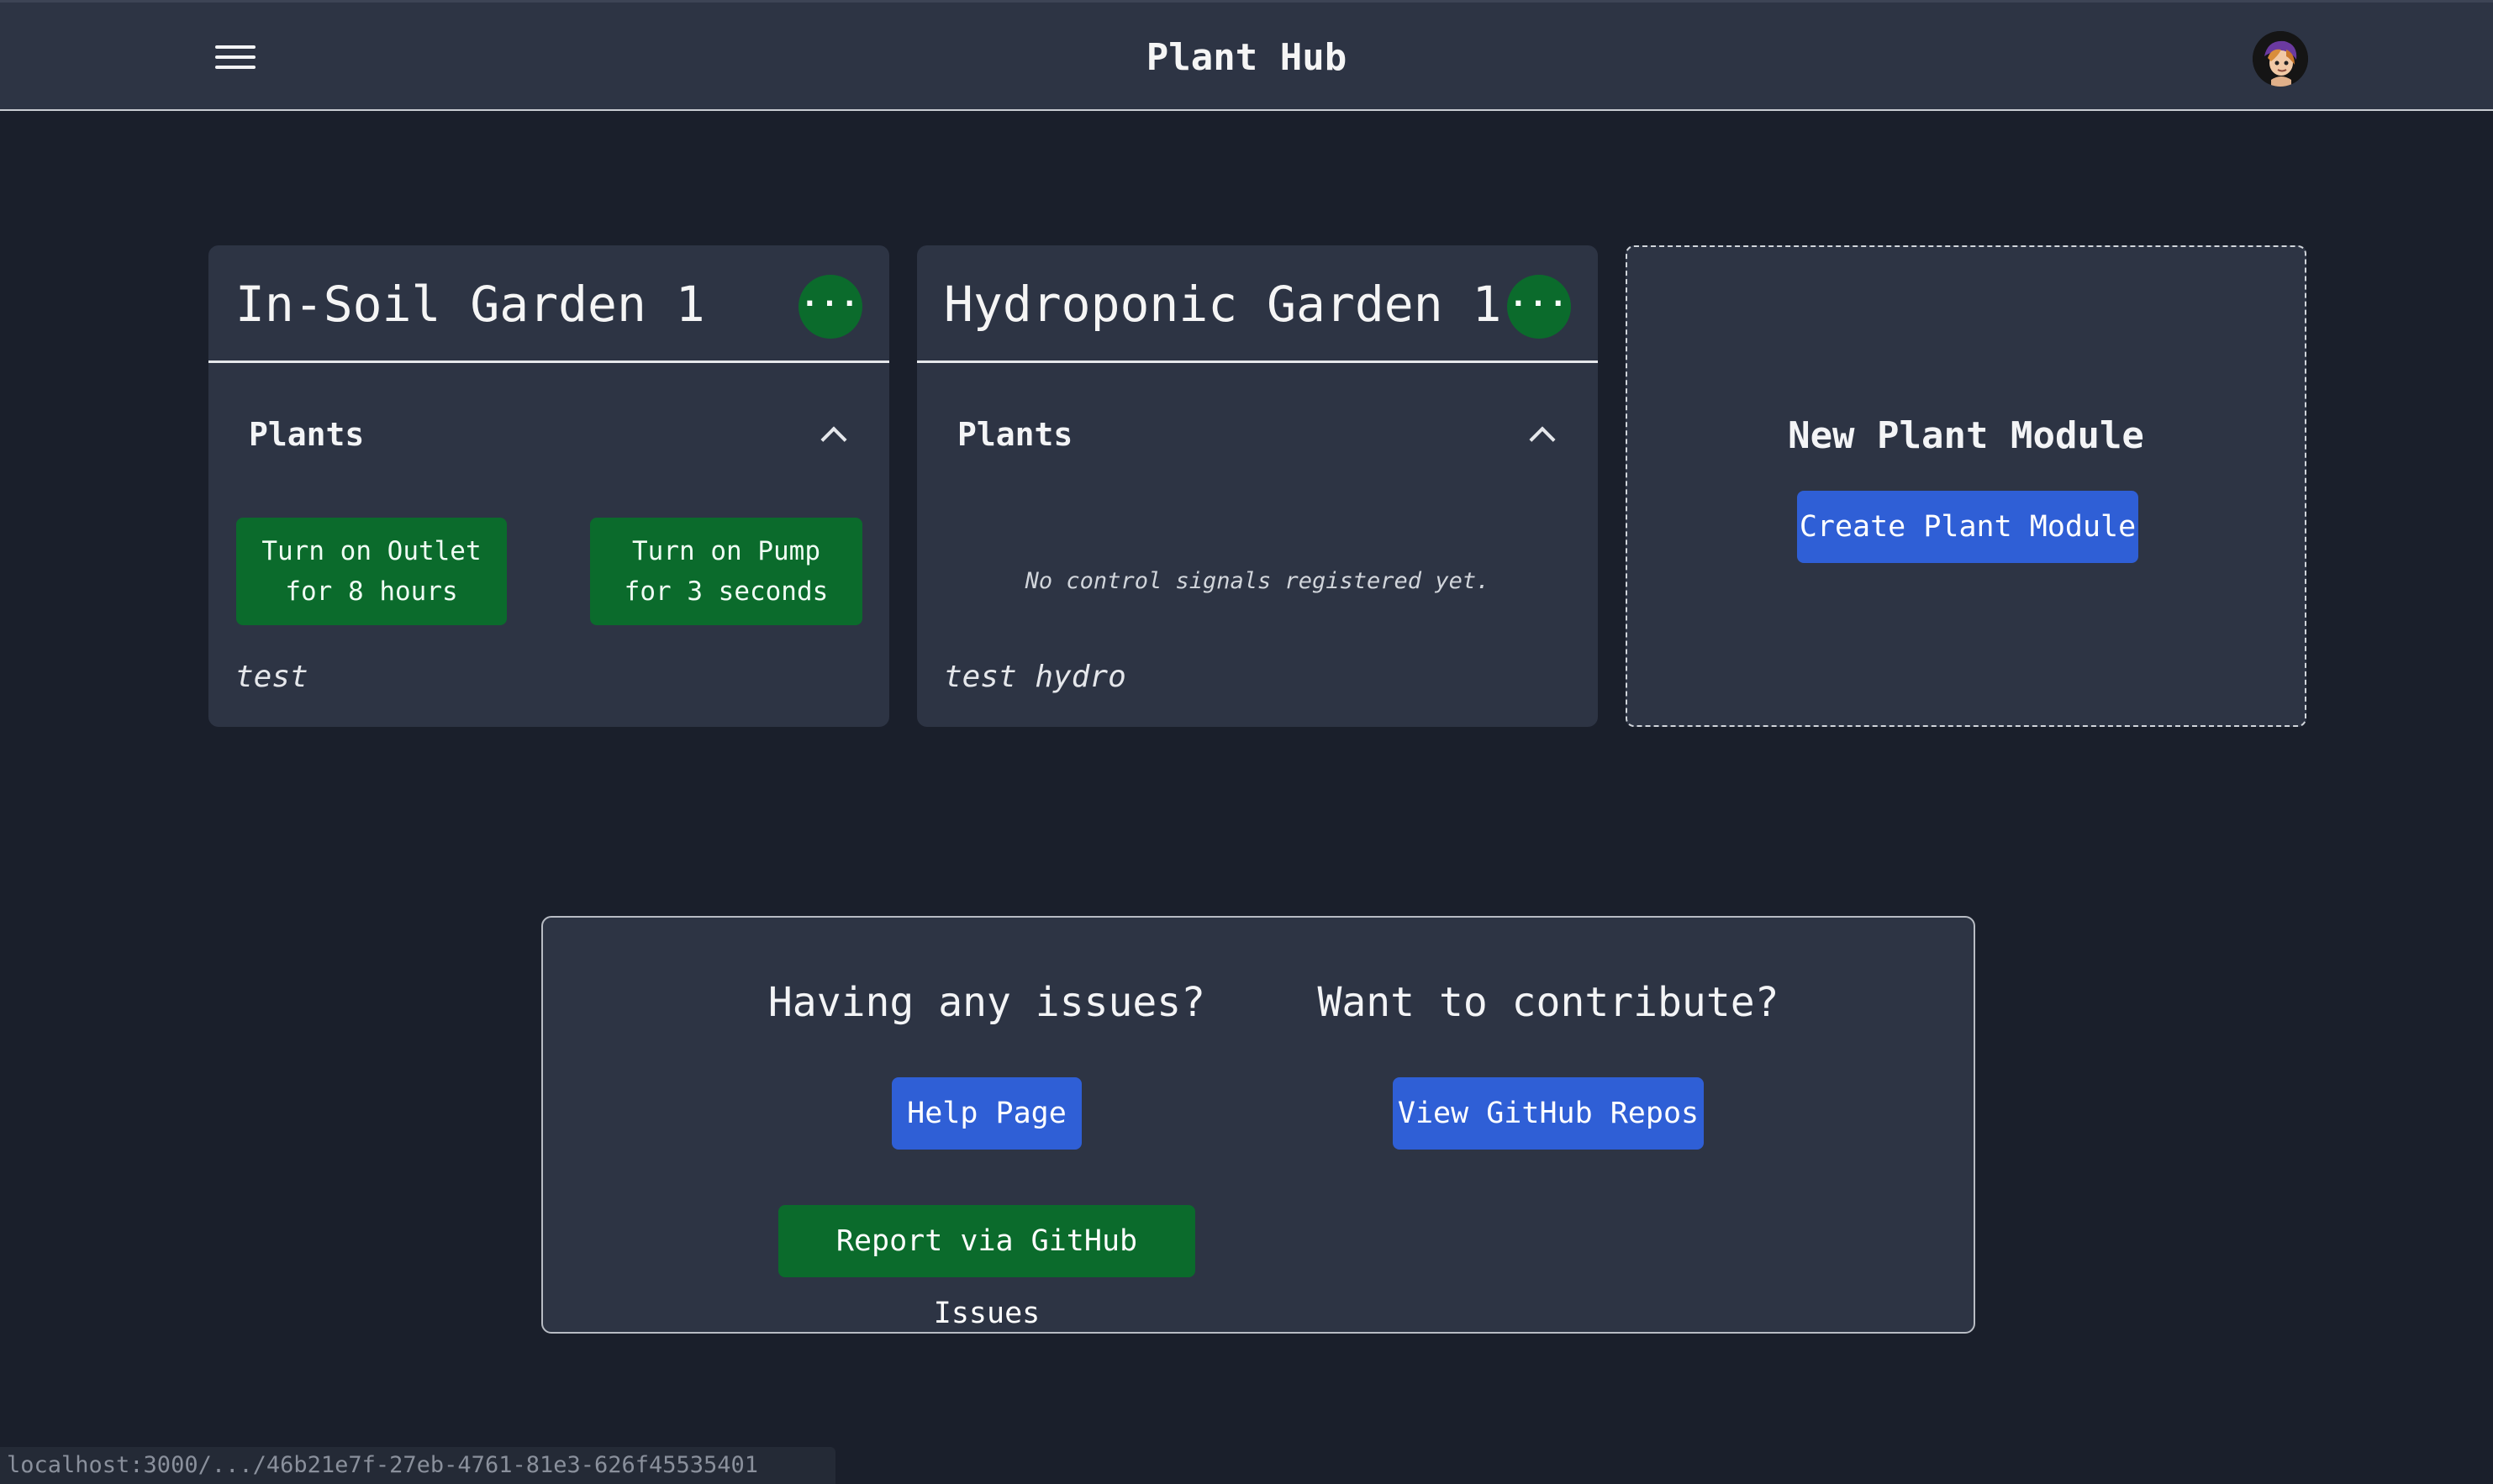 This screenshot has height=1484, width=2493. Describe the element at coordinates (1968, 527) in the screenshot. I see `create-plant-module-button: Create Plant Module` at that location.